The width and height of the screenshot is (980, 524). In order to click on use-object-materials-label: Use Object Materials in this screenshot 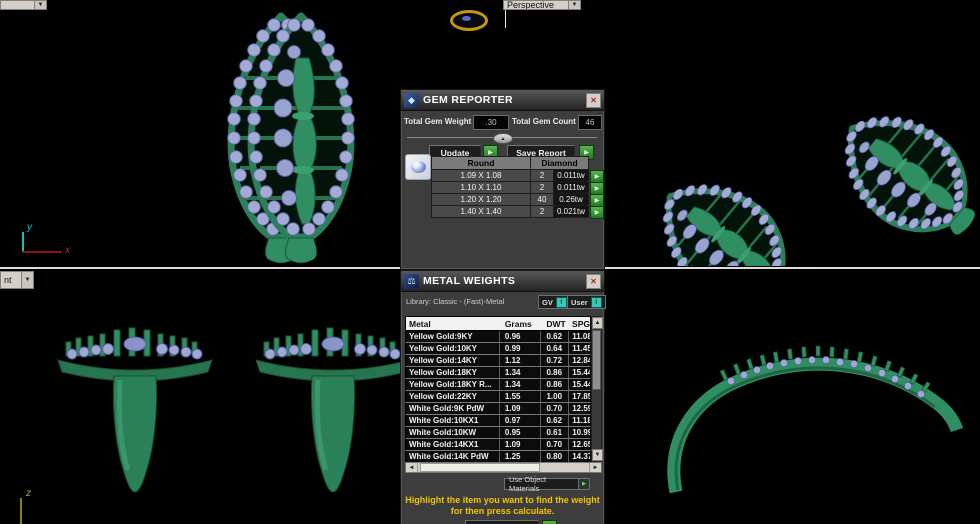, I will do `click(528, 484)`.